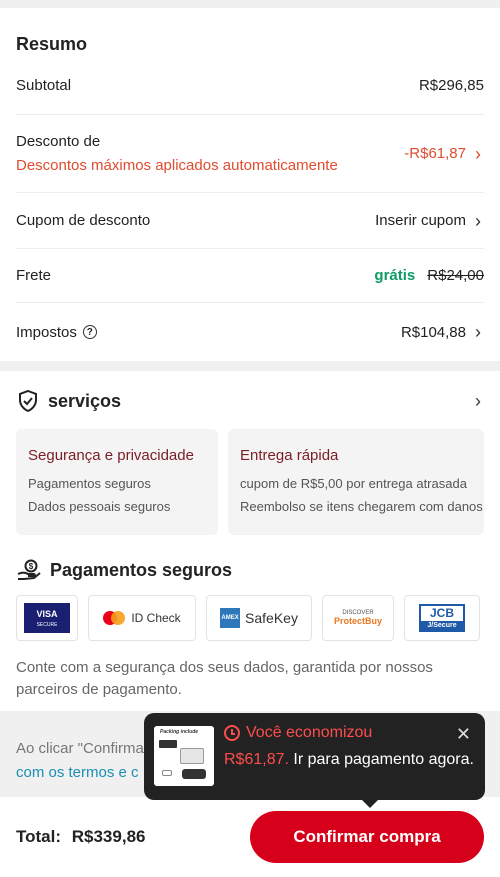  I want to click on service-line: Pagamentos seguros, so click(89, 483).